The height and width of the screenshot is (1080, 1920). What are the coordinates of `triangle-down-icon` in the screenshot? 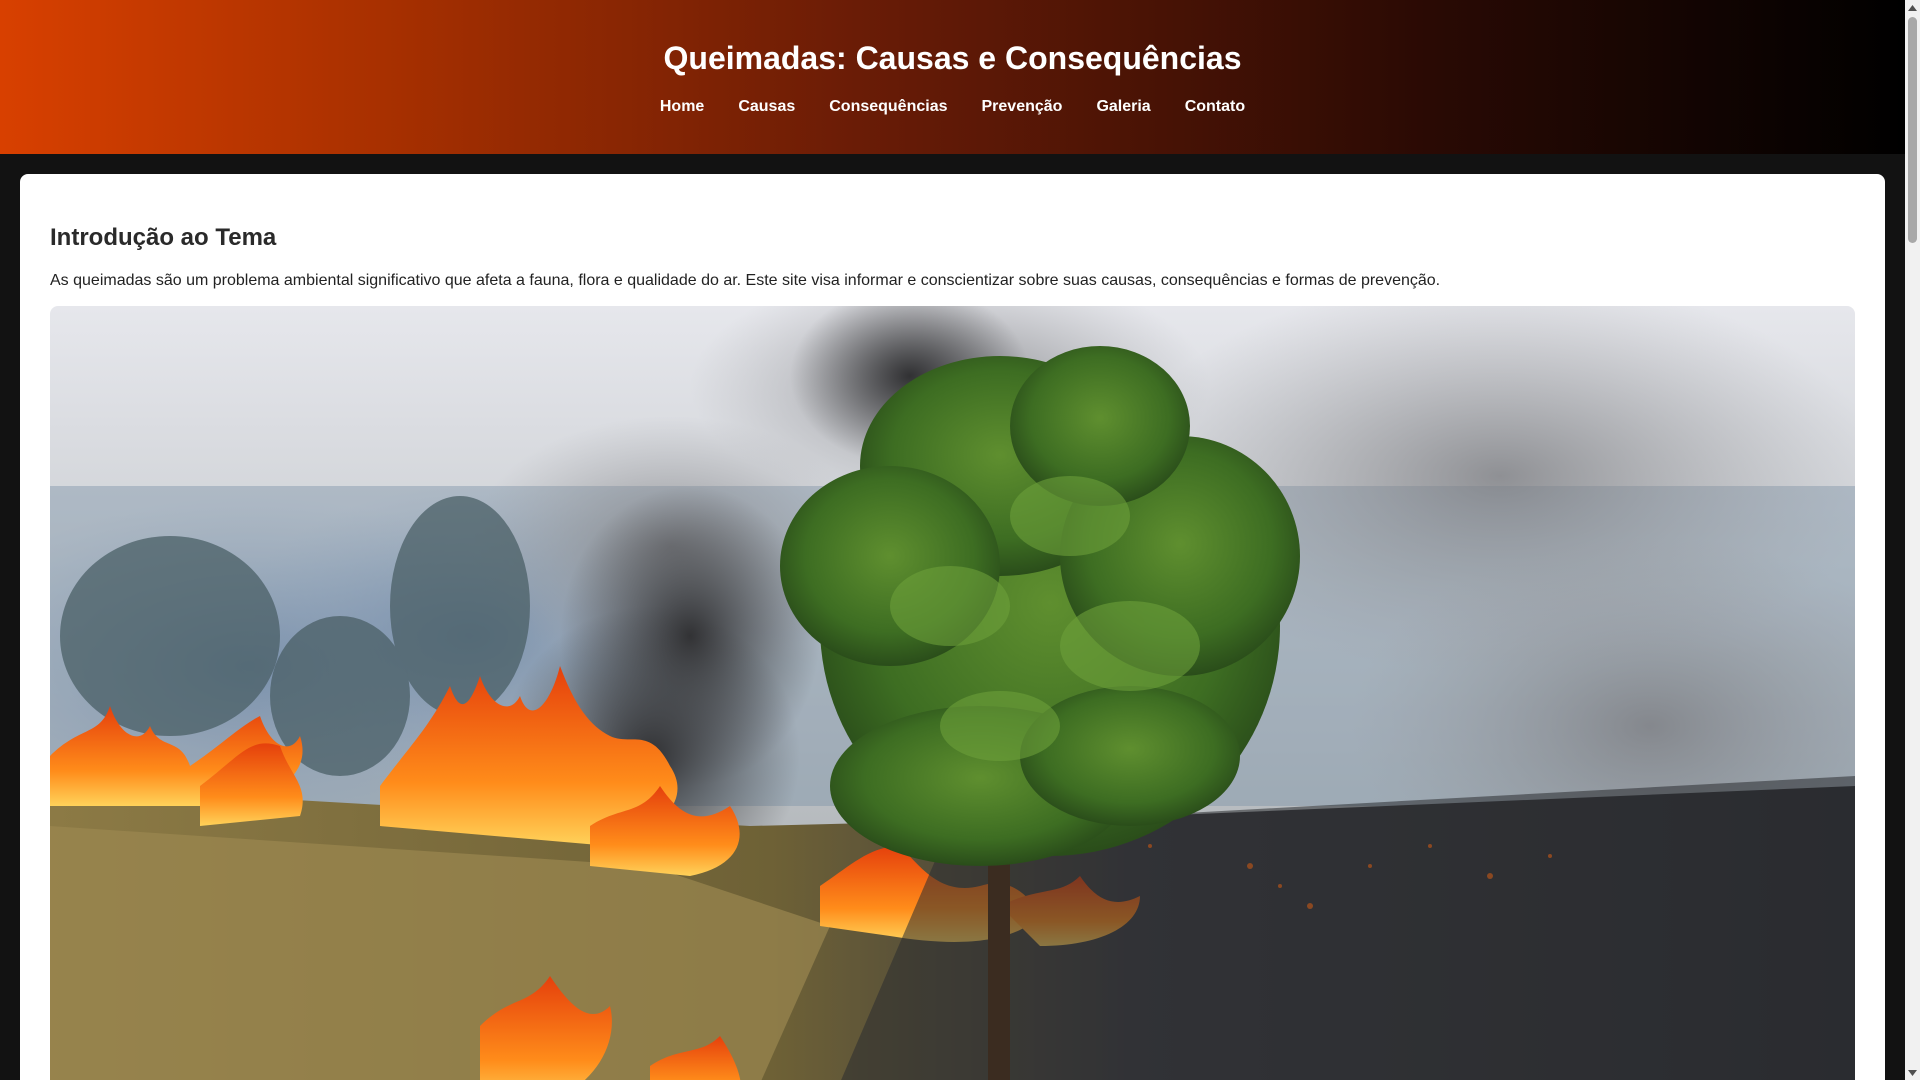 It's located at (1912, 1072).